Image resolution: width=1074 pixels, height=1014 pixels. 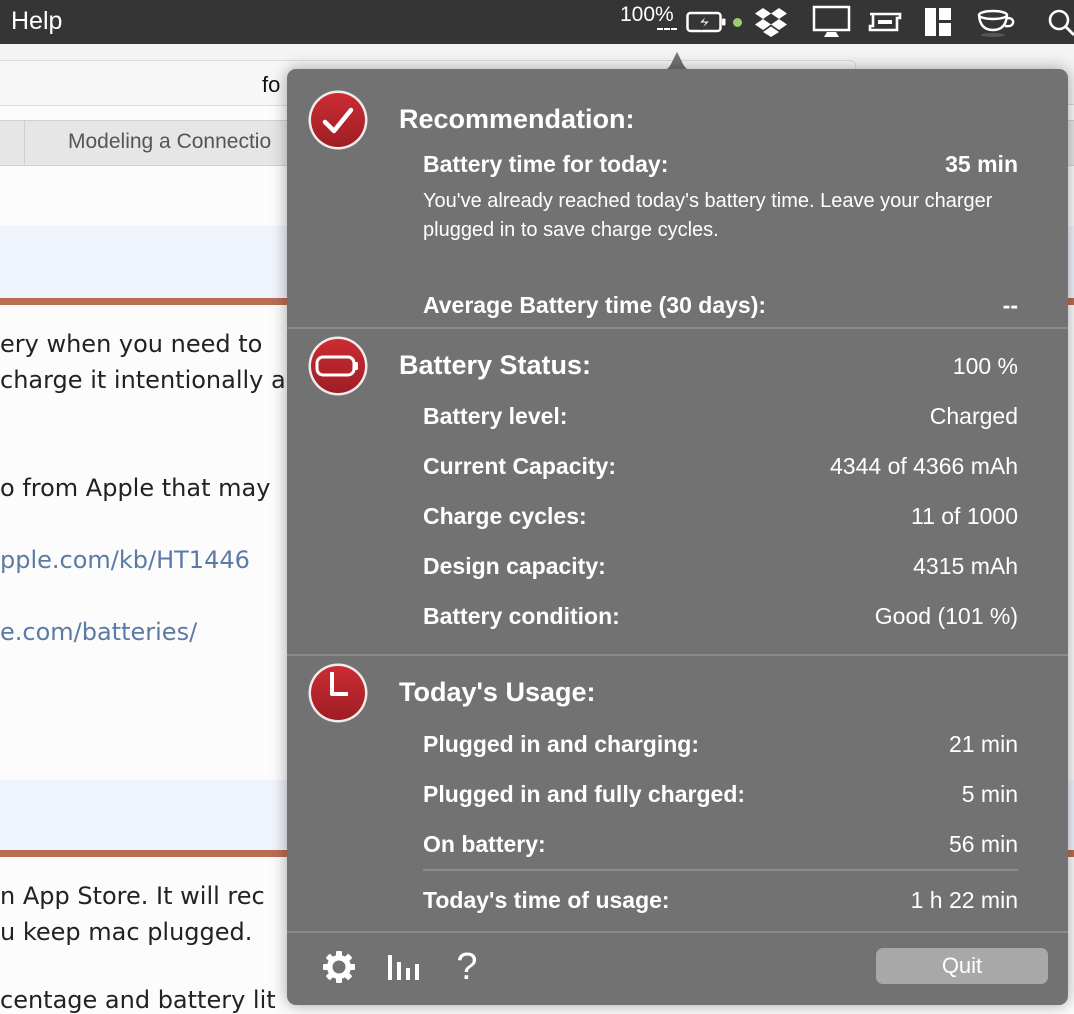 I want to click on battery-percent-text: 100%, so click(x=647, y=15).